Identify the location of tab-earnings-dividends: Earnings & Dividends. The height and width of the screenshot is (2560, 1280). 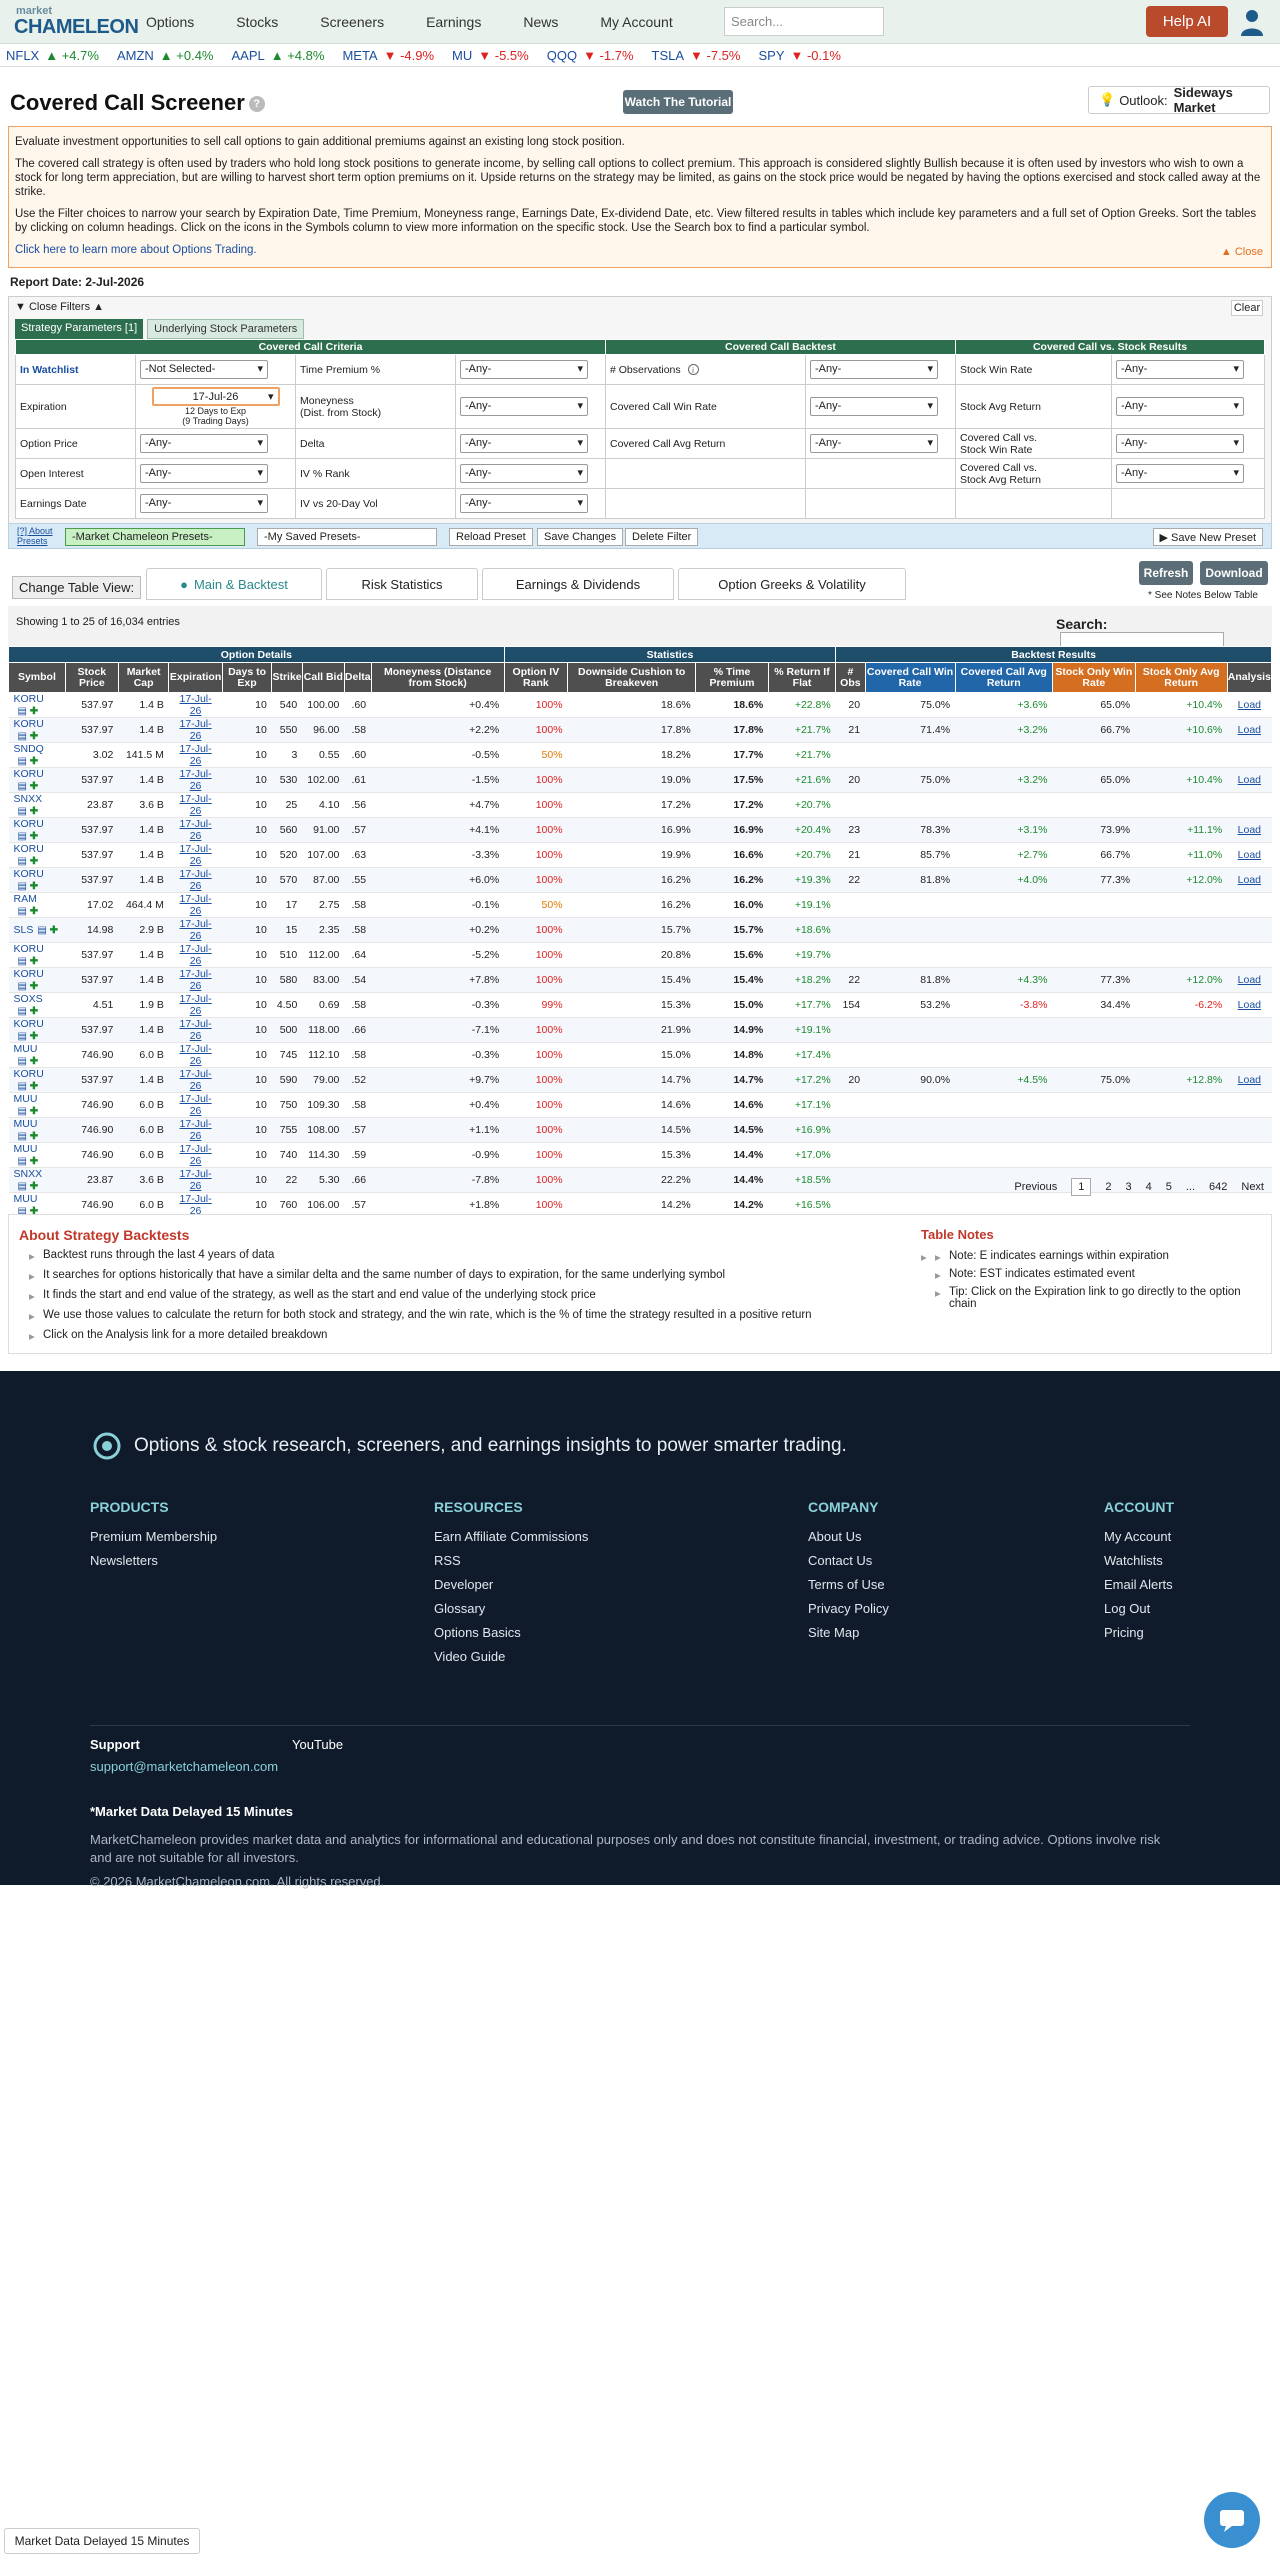
(578, 584).